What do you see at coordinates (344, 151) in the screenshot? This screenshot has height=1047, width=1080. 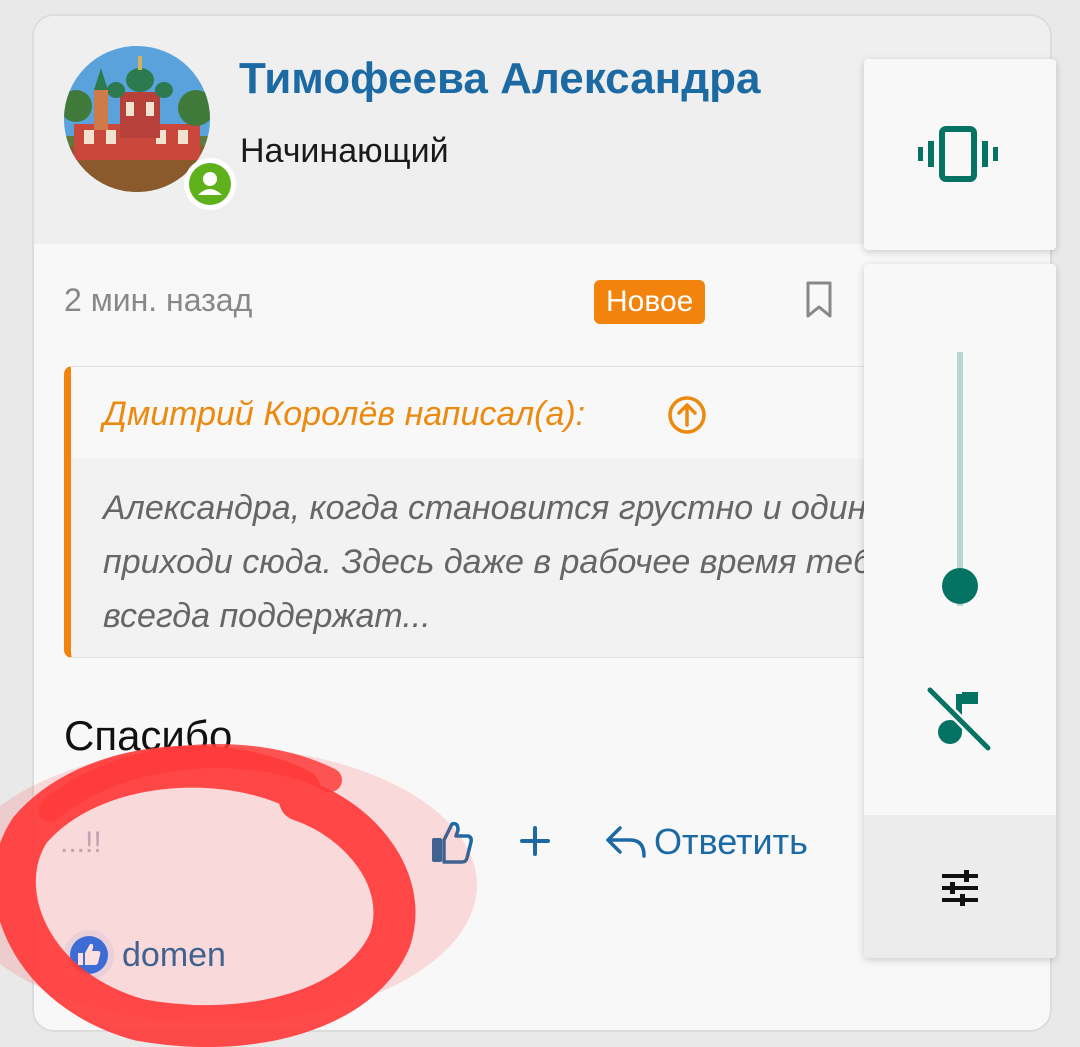 I see `author-rank: Начинающий` at bounding box center [344, 151].